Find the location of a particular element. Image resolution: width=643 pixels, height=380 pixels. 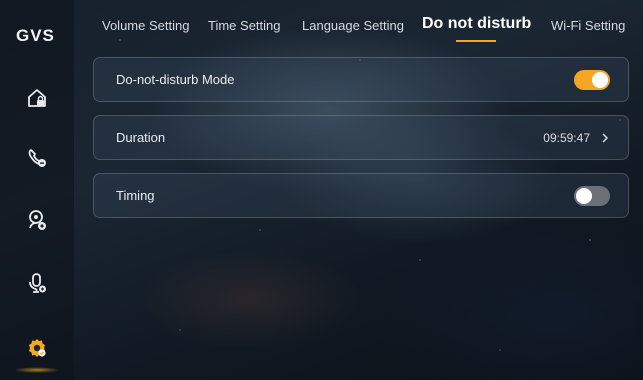

sidebar-item-camera-person is located at coordinates (37, 220).